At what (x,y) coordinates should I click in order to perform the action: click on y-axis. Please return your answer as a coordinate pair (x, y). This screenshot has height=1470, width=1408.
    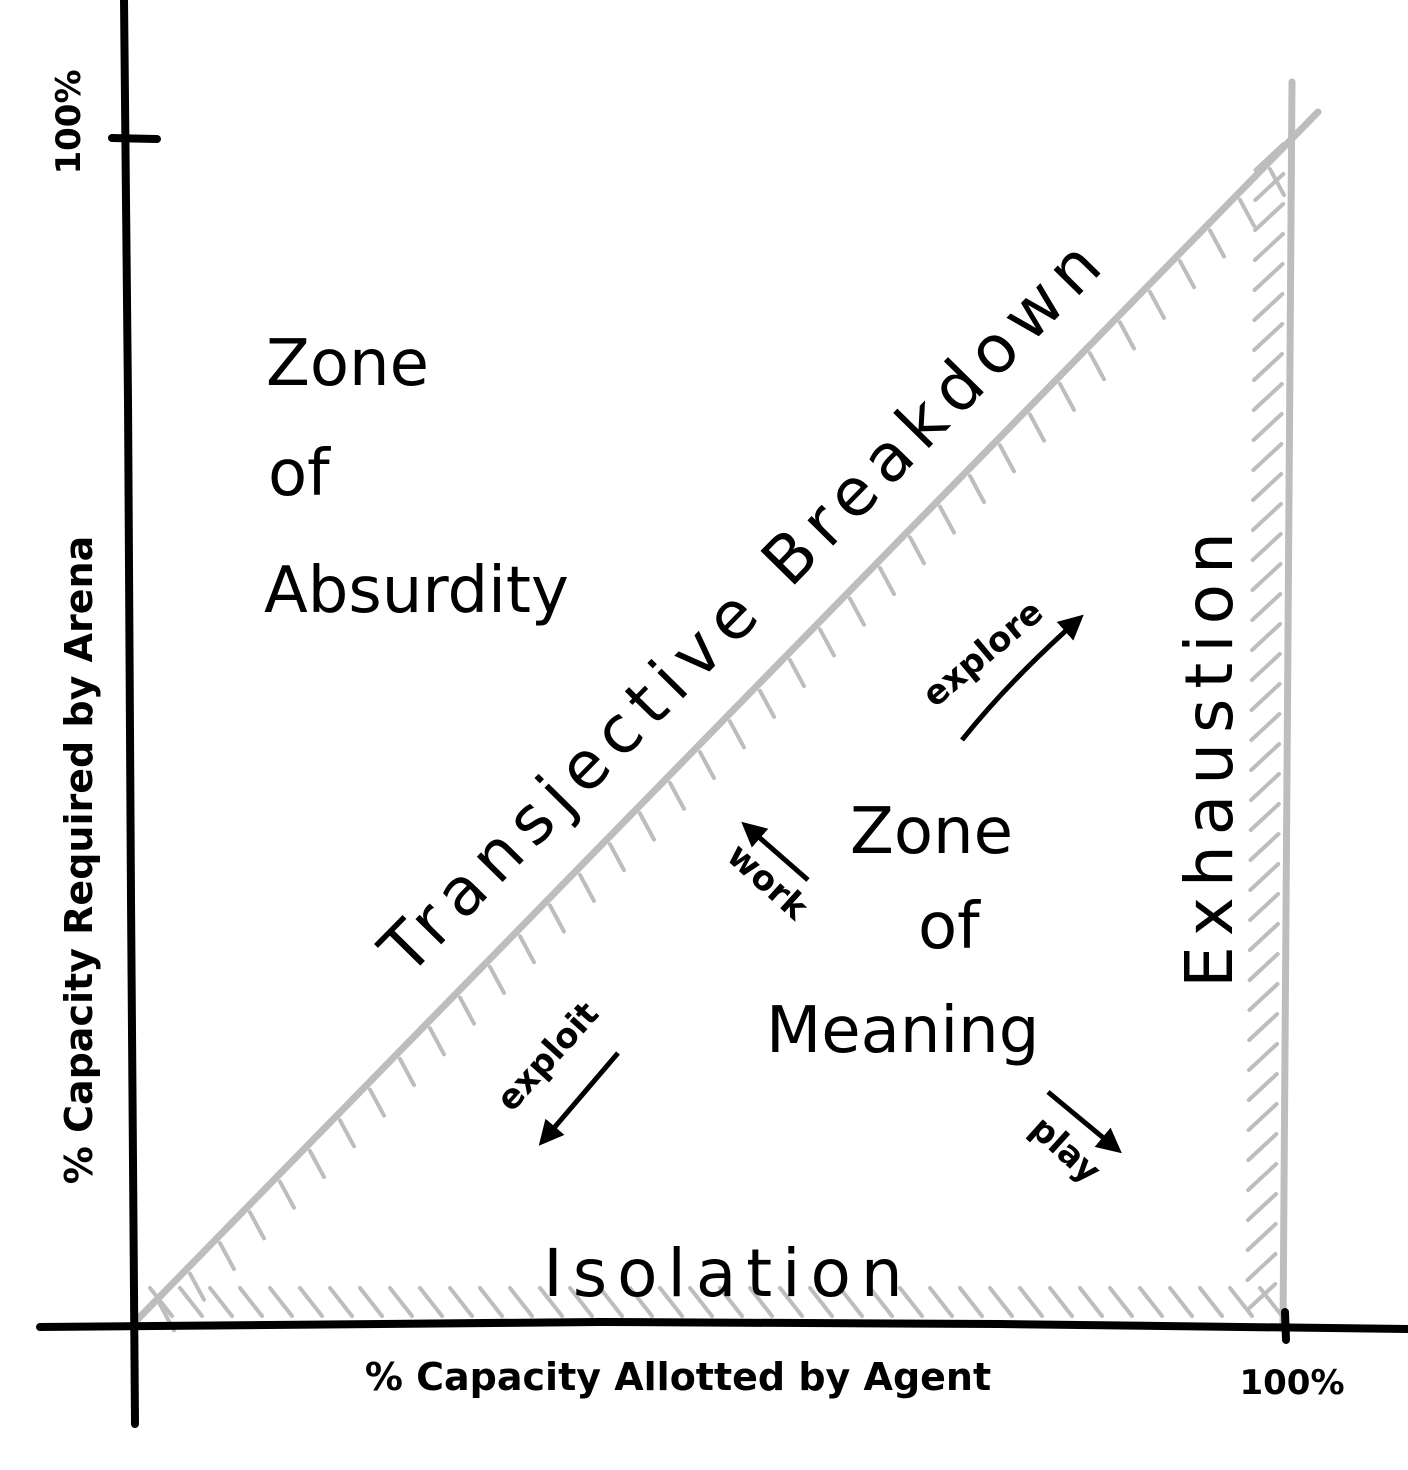
    Looking at the image, I should click on (129, 714).